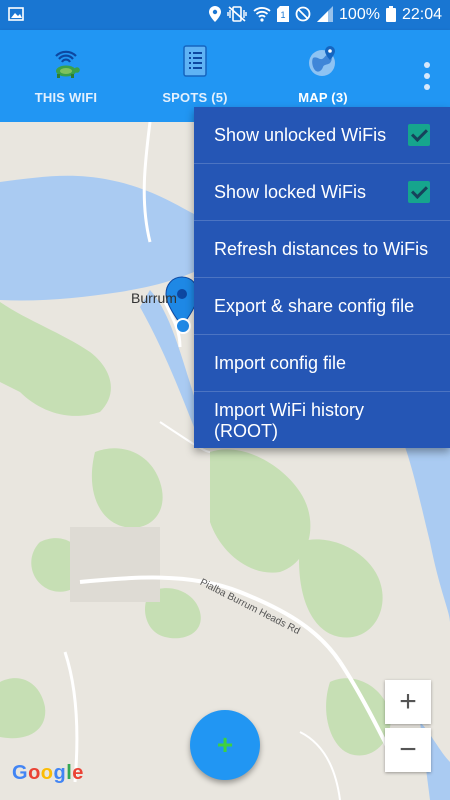 The width and height of the screenshot is (450, 800). I want to click on tab-this-wifi: THIS WIFI, so click(66, 76).